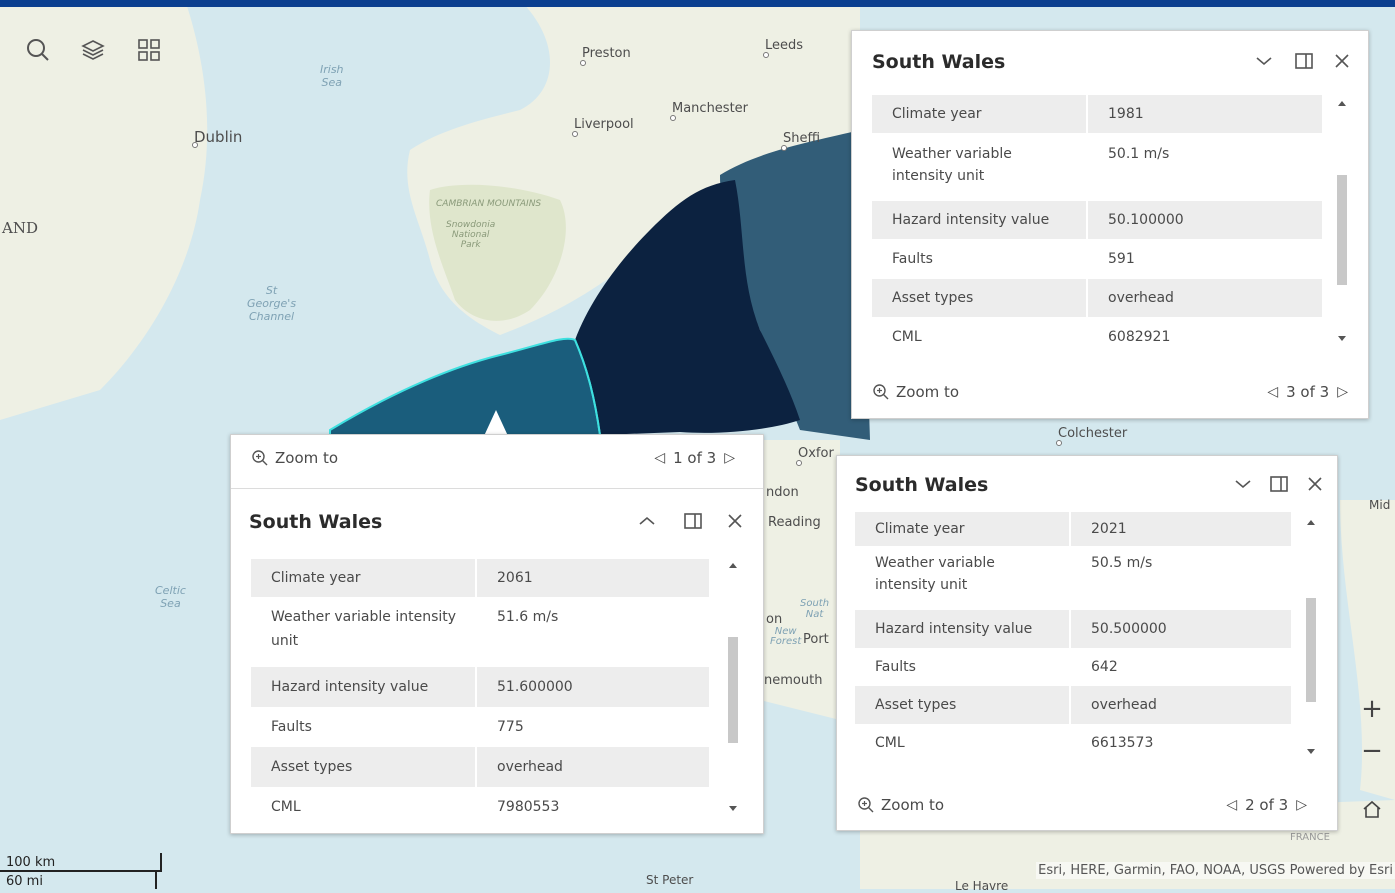 The image size is (1395, 893). What do you see at coordinates (1372, 751) in the screenshot?
I see `zoom-out-button: −` at bounding box center [1372, 751].